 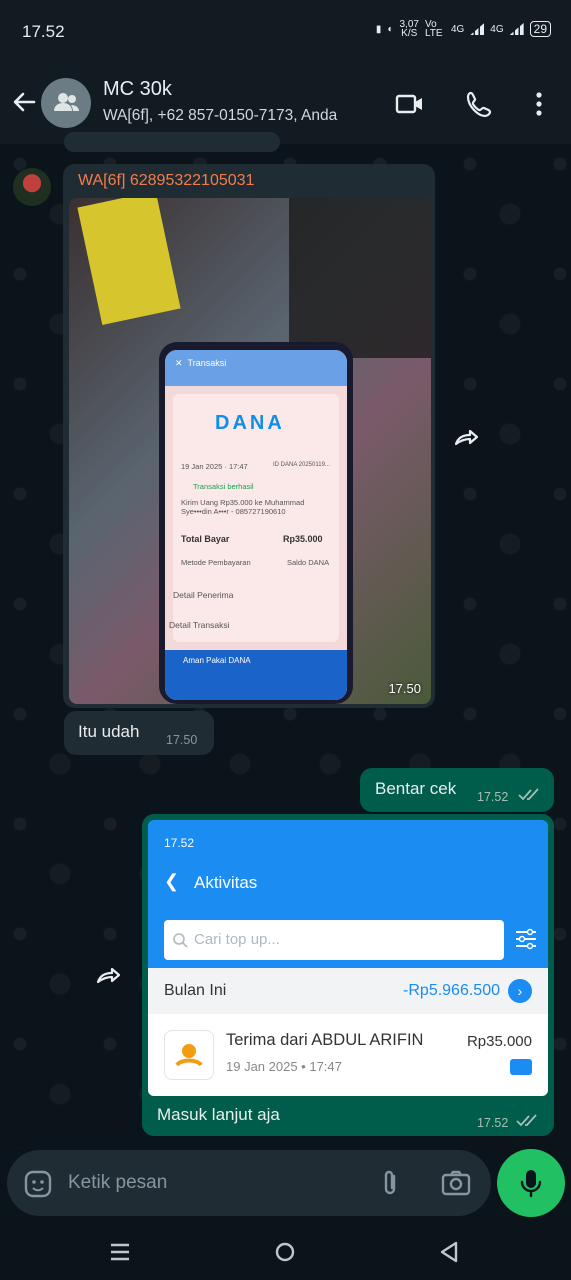 I want to click on group-avatar, so click(x=66, y=103).